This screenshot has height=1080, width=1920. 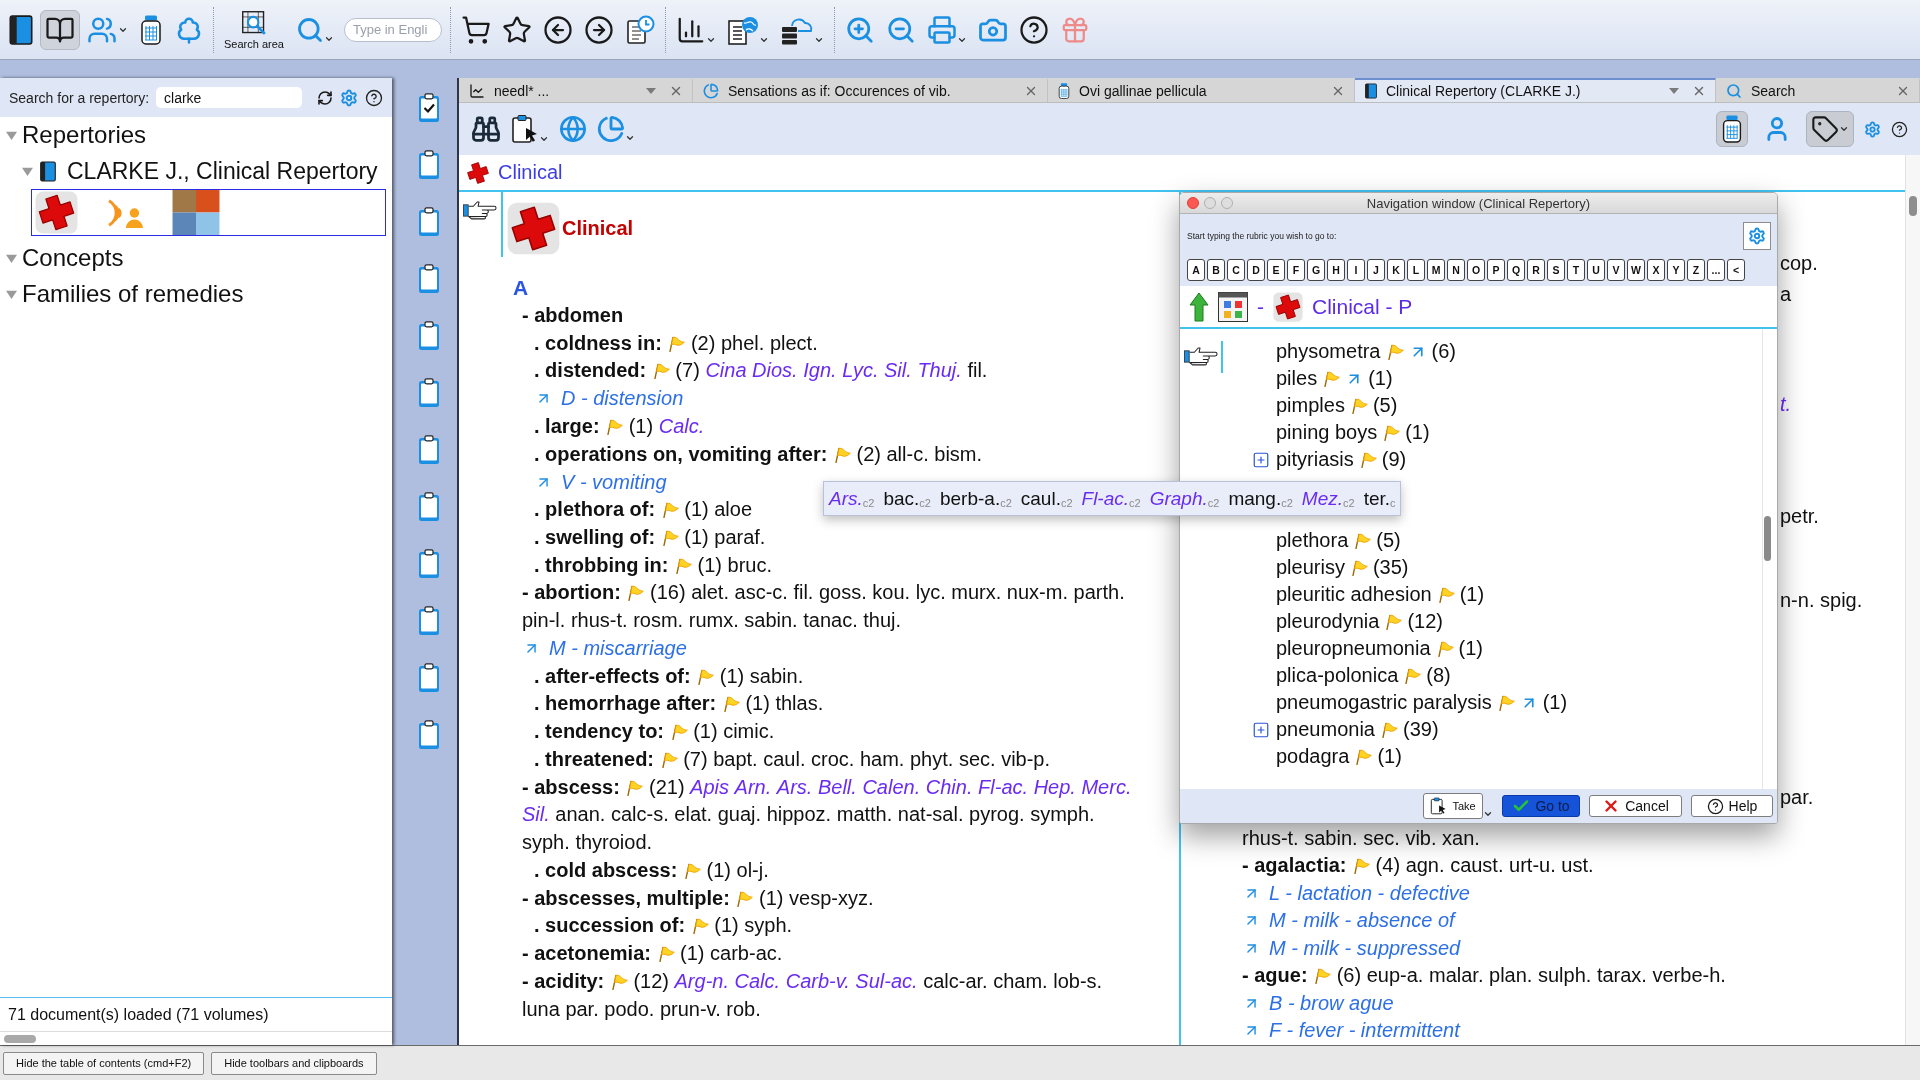 I want to click on letter-button: V, so click(x=1616, y=270).